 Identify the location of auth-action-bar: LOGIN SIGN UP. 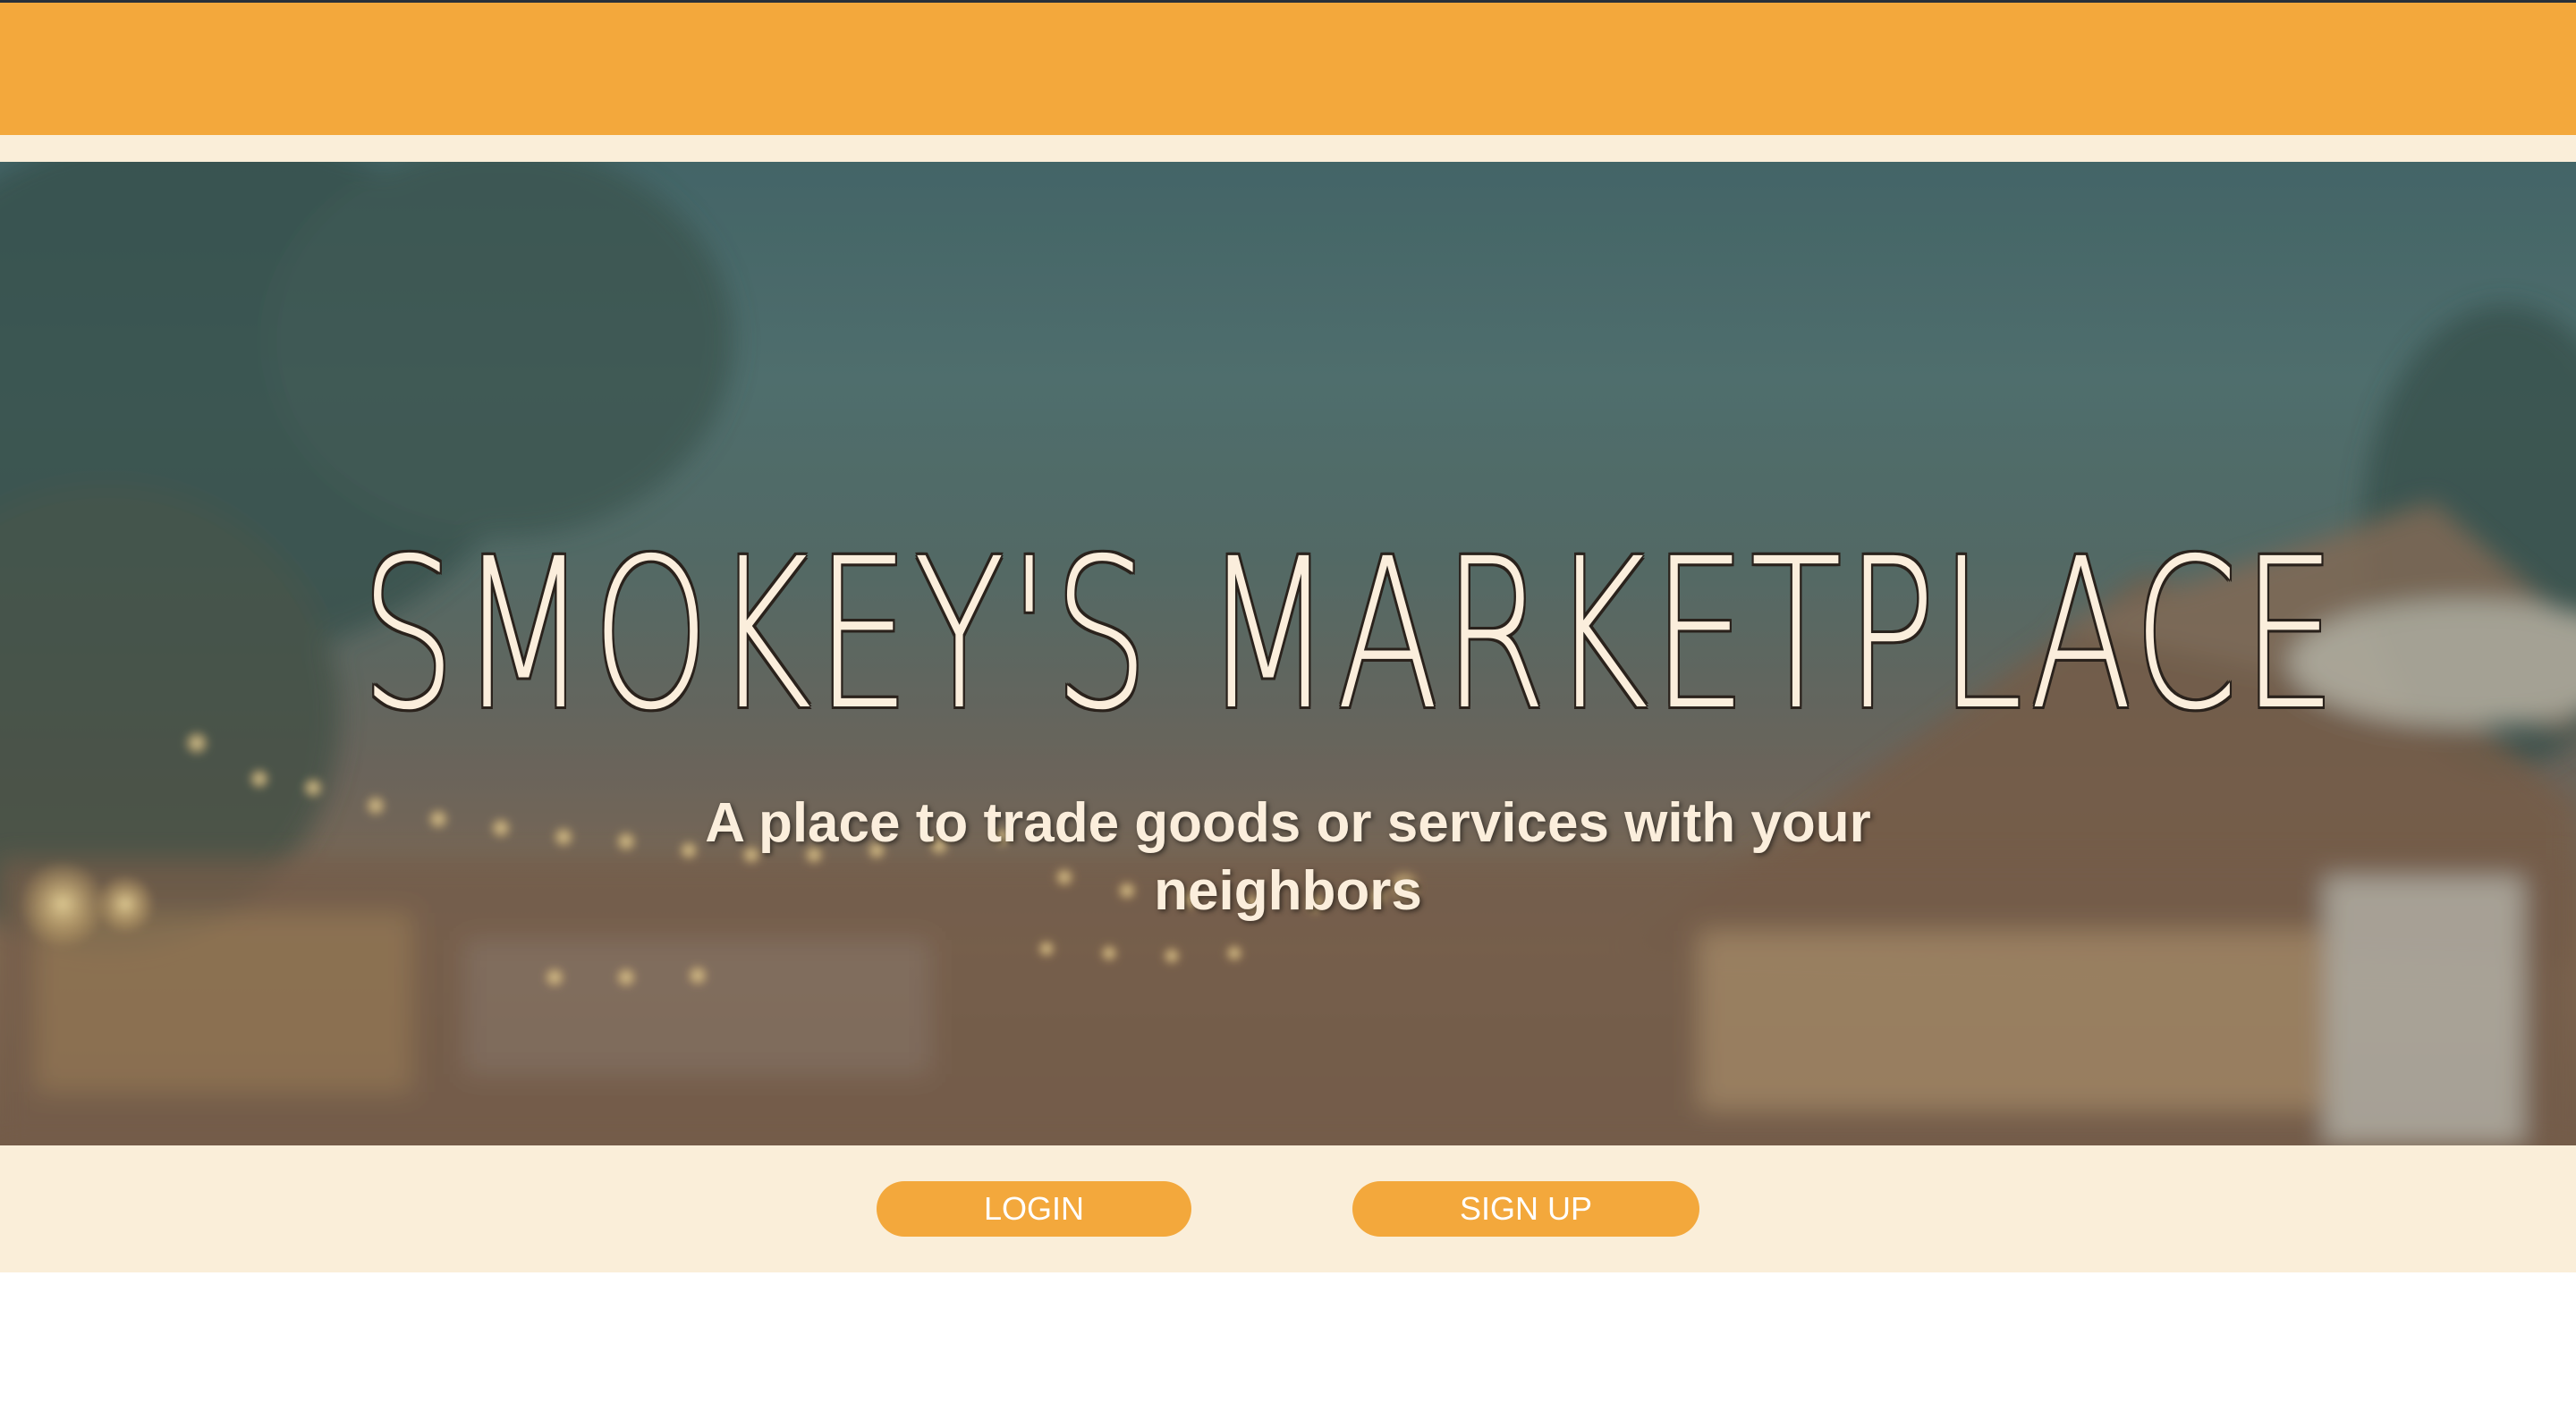
(1288, 1209).